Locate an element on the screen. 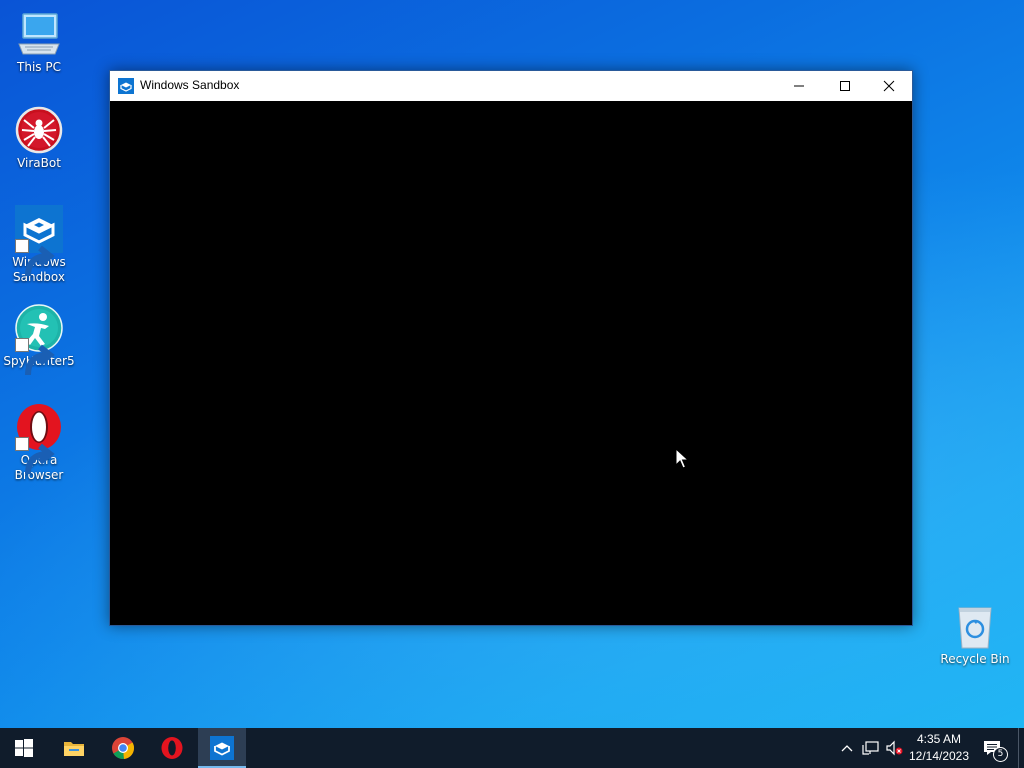  taskbar: 4:35 AM 12/14/2023 is located at coordinates (512, 748).